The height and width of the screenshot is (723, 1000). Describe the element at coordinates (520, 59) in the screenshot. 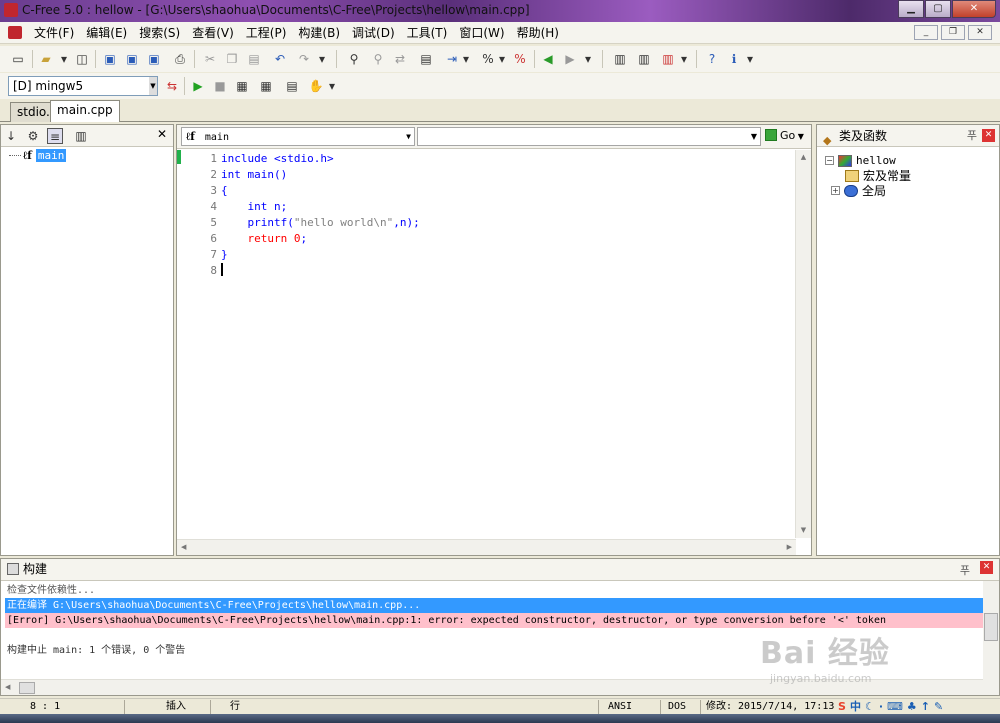

I see `uncomment-icon: %` at that location.